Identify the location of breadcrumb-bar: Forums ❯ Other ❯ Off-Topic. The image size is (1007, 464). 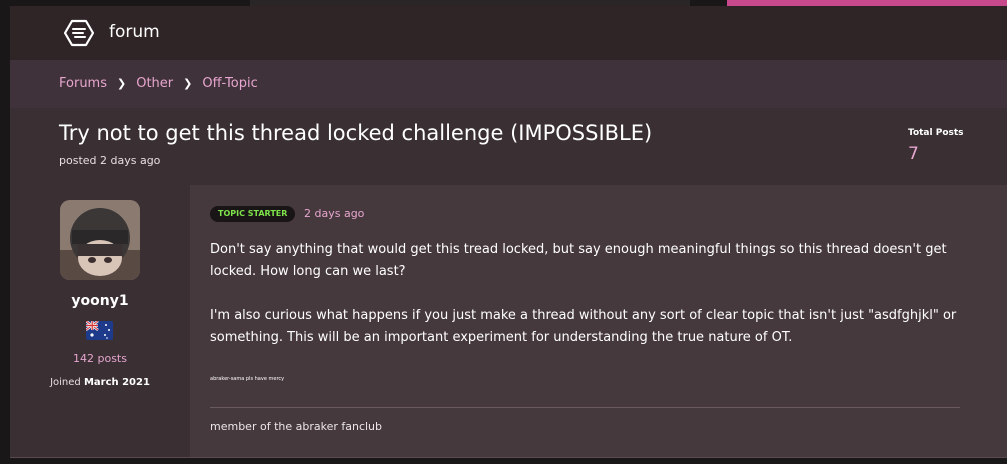
(508, 84).